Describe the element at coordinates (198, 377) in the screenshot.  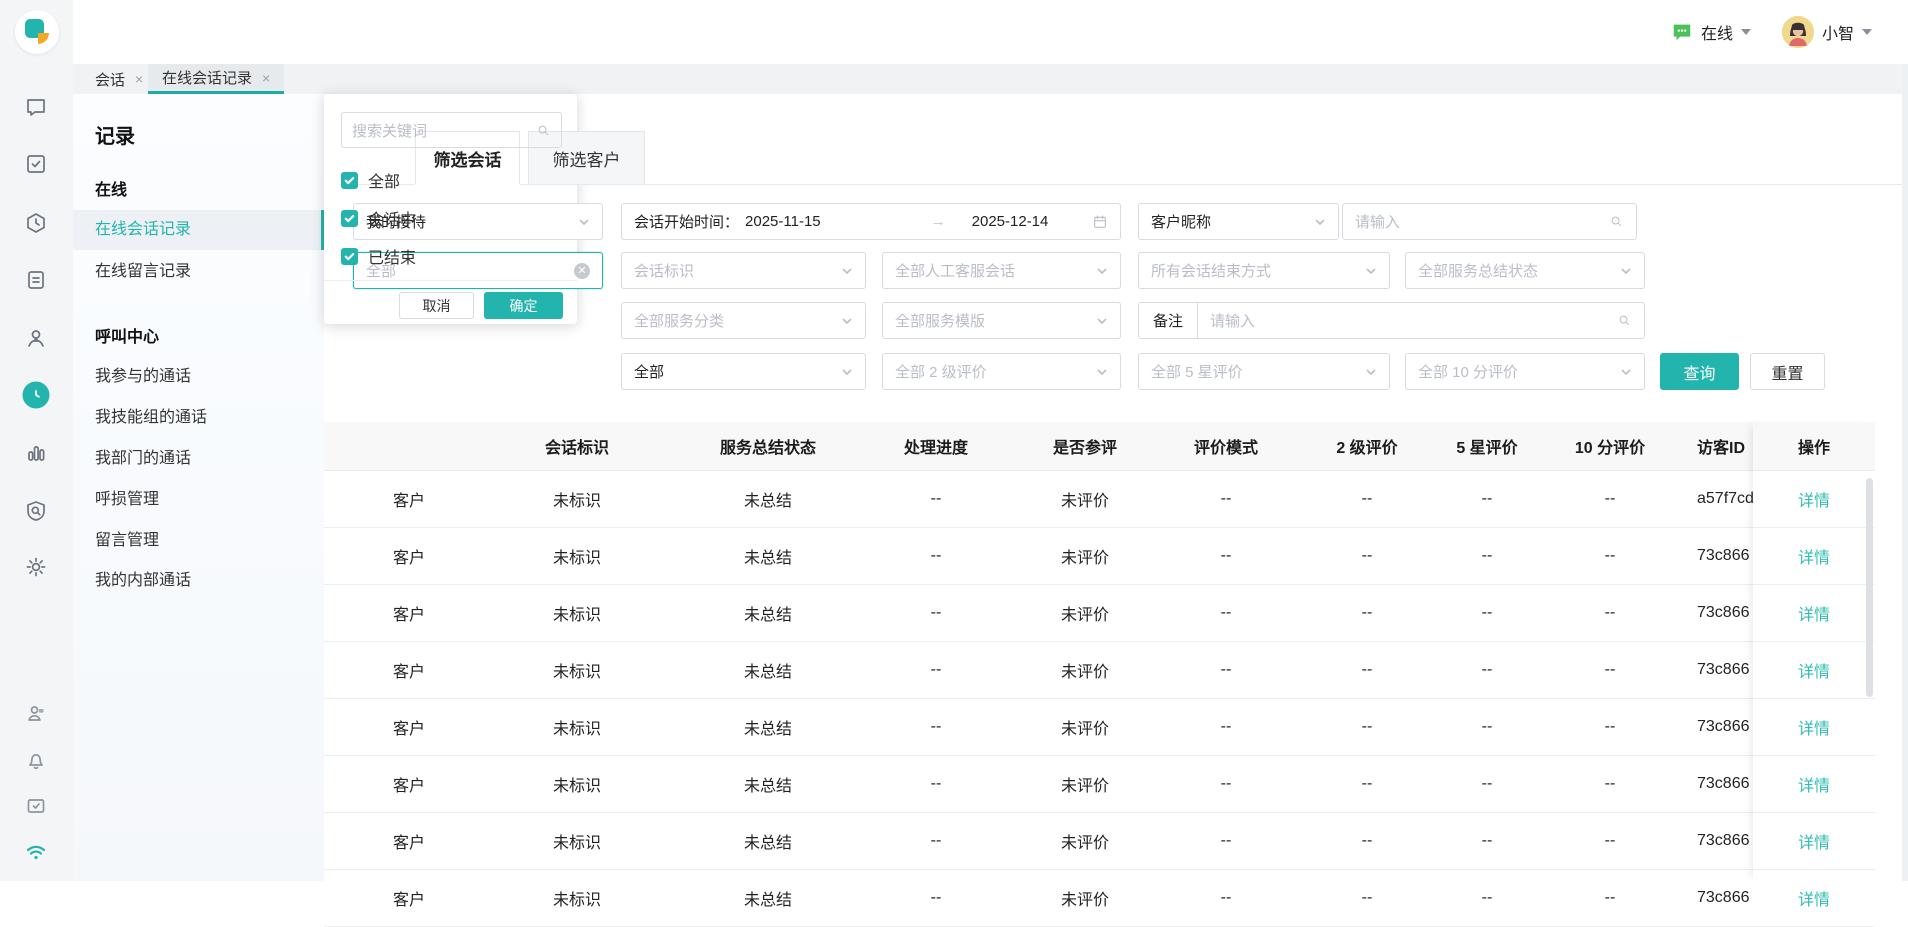
I see `sidebar-item-my-calls: 我参与的通话` at that location.